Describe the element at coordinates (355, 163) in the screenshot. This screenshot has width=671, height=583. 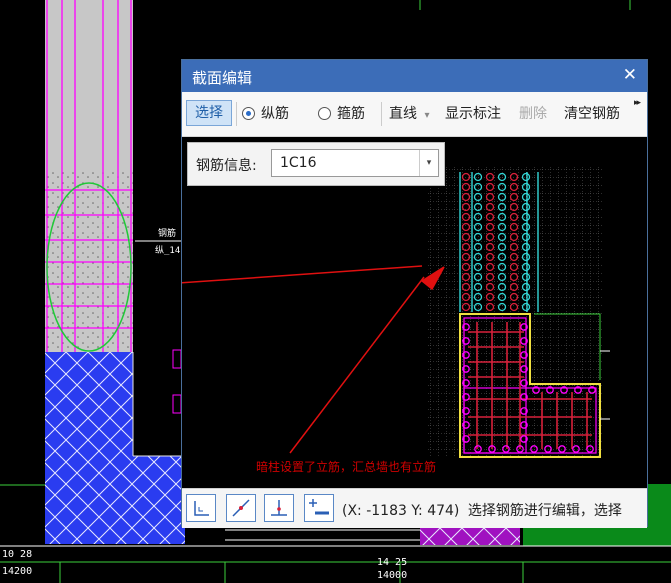
I see `rebar-info-select: 1C16 ▾` at that location.